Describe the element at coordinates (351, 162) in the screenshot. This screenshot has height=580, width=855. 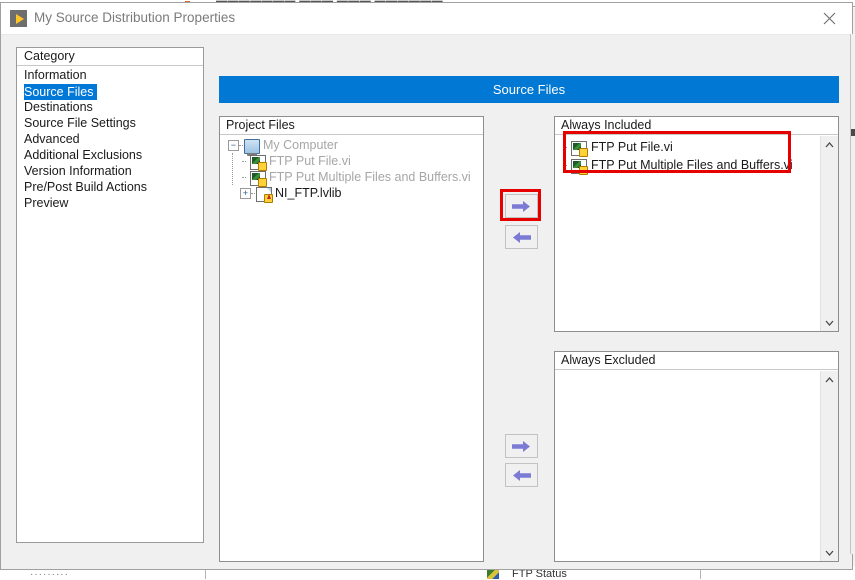
I see `tree-item-ftp-put-file: FTP Put File.vi` at that location.